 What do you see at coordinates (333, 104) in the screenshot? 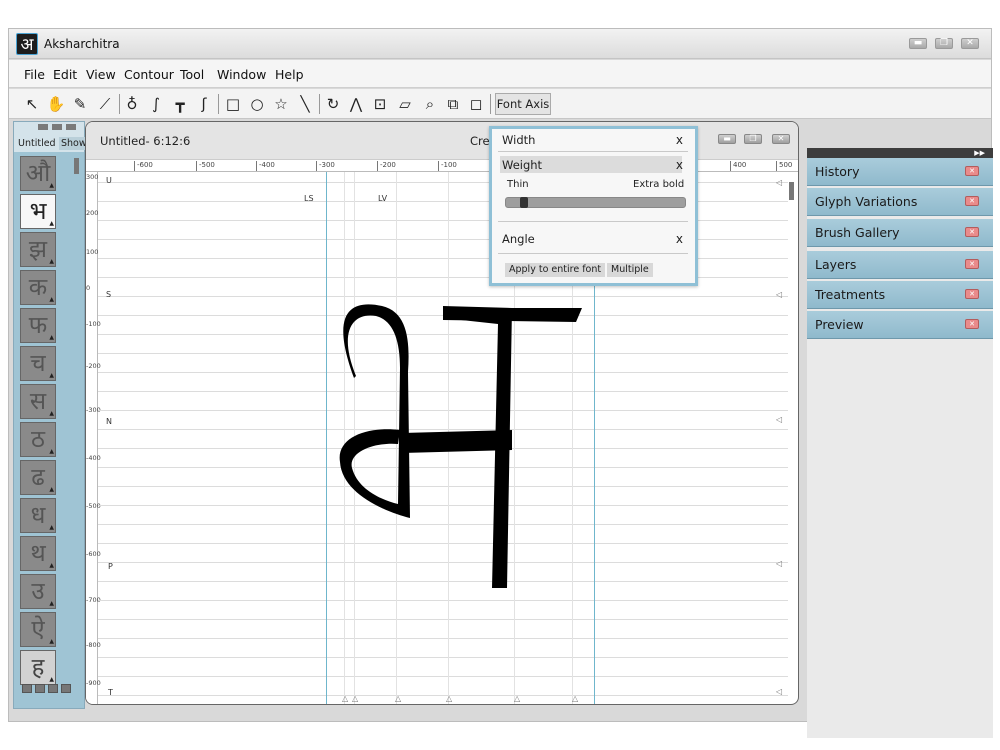
I see `rotate-icon: ↻` at bounding box center [333, 104].